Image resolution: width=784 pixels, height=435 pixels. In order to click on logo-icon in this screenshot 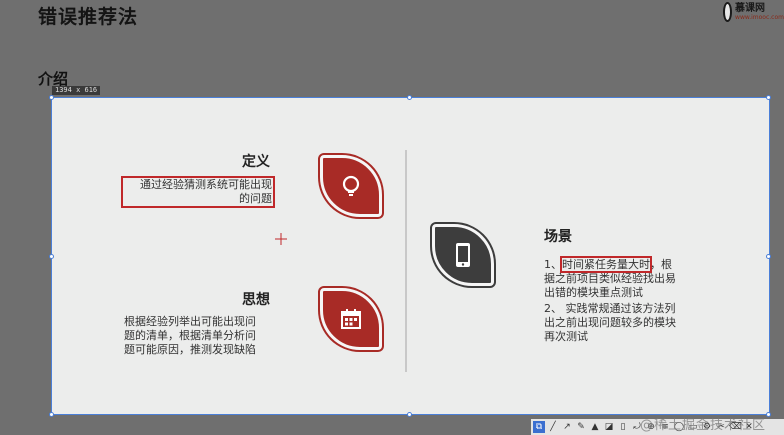, I will do `click(728, 12)`.